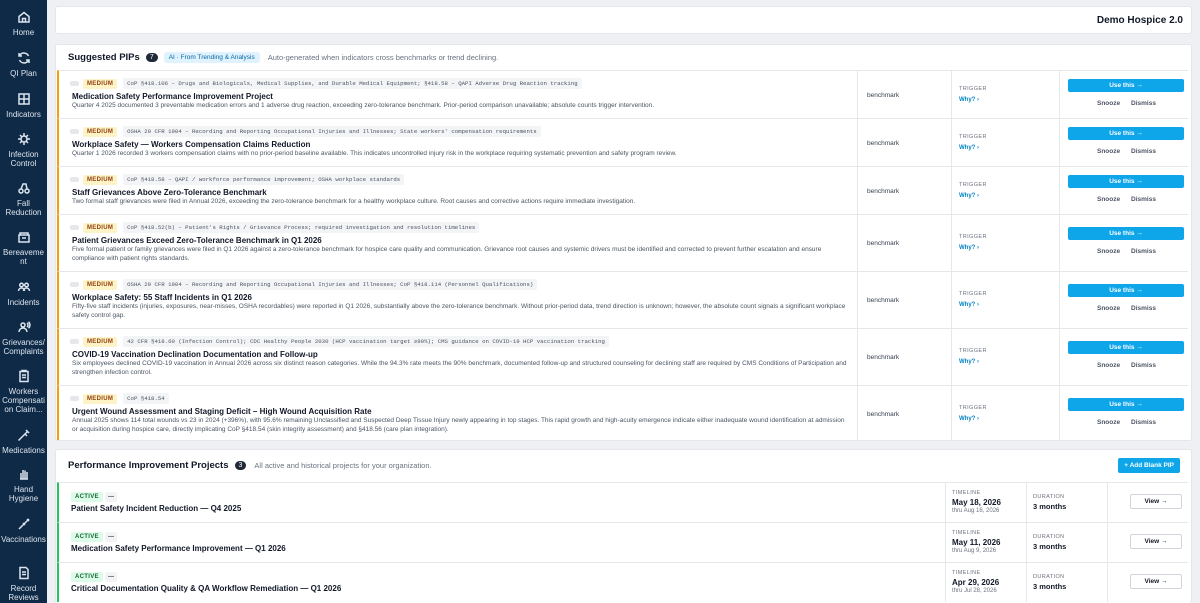 The height and width of the screenshot is (603, 1200). What do you see at coordinates (23, 199) in the screenshot?
I see `sidebar-item-fall-reduction: Fall Reduction` at bounding box center [23, 199].